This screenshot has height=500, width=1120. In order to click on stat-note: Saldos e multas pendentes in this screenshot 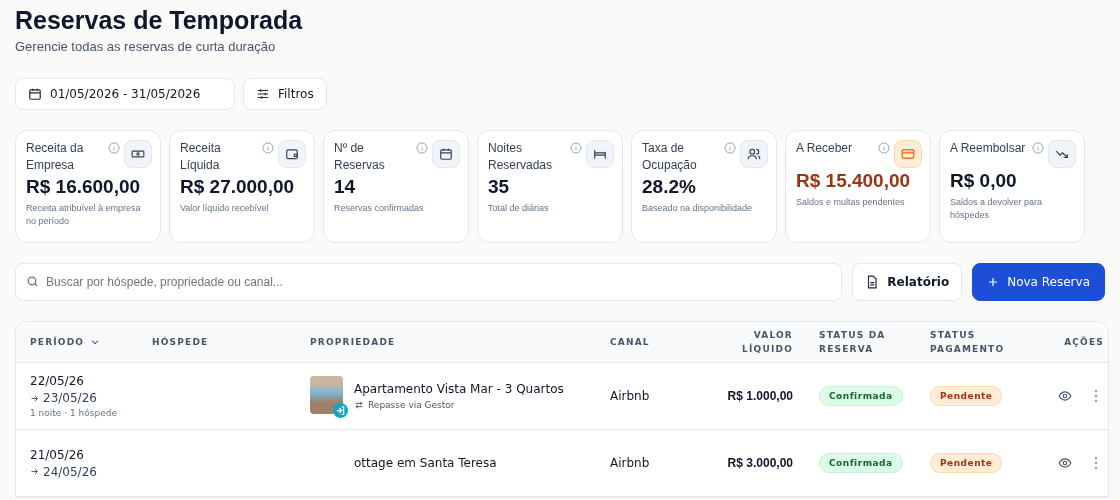, I will do `click(851, 202)`.